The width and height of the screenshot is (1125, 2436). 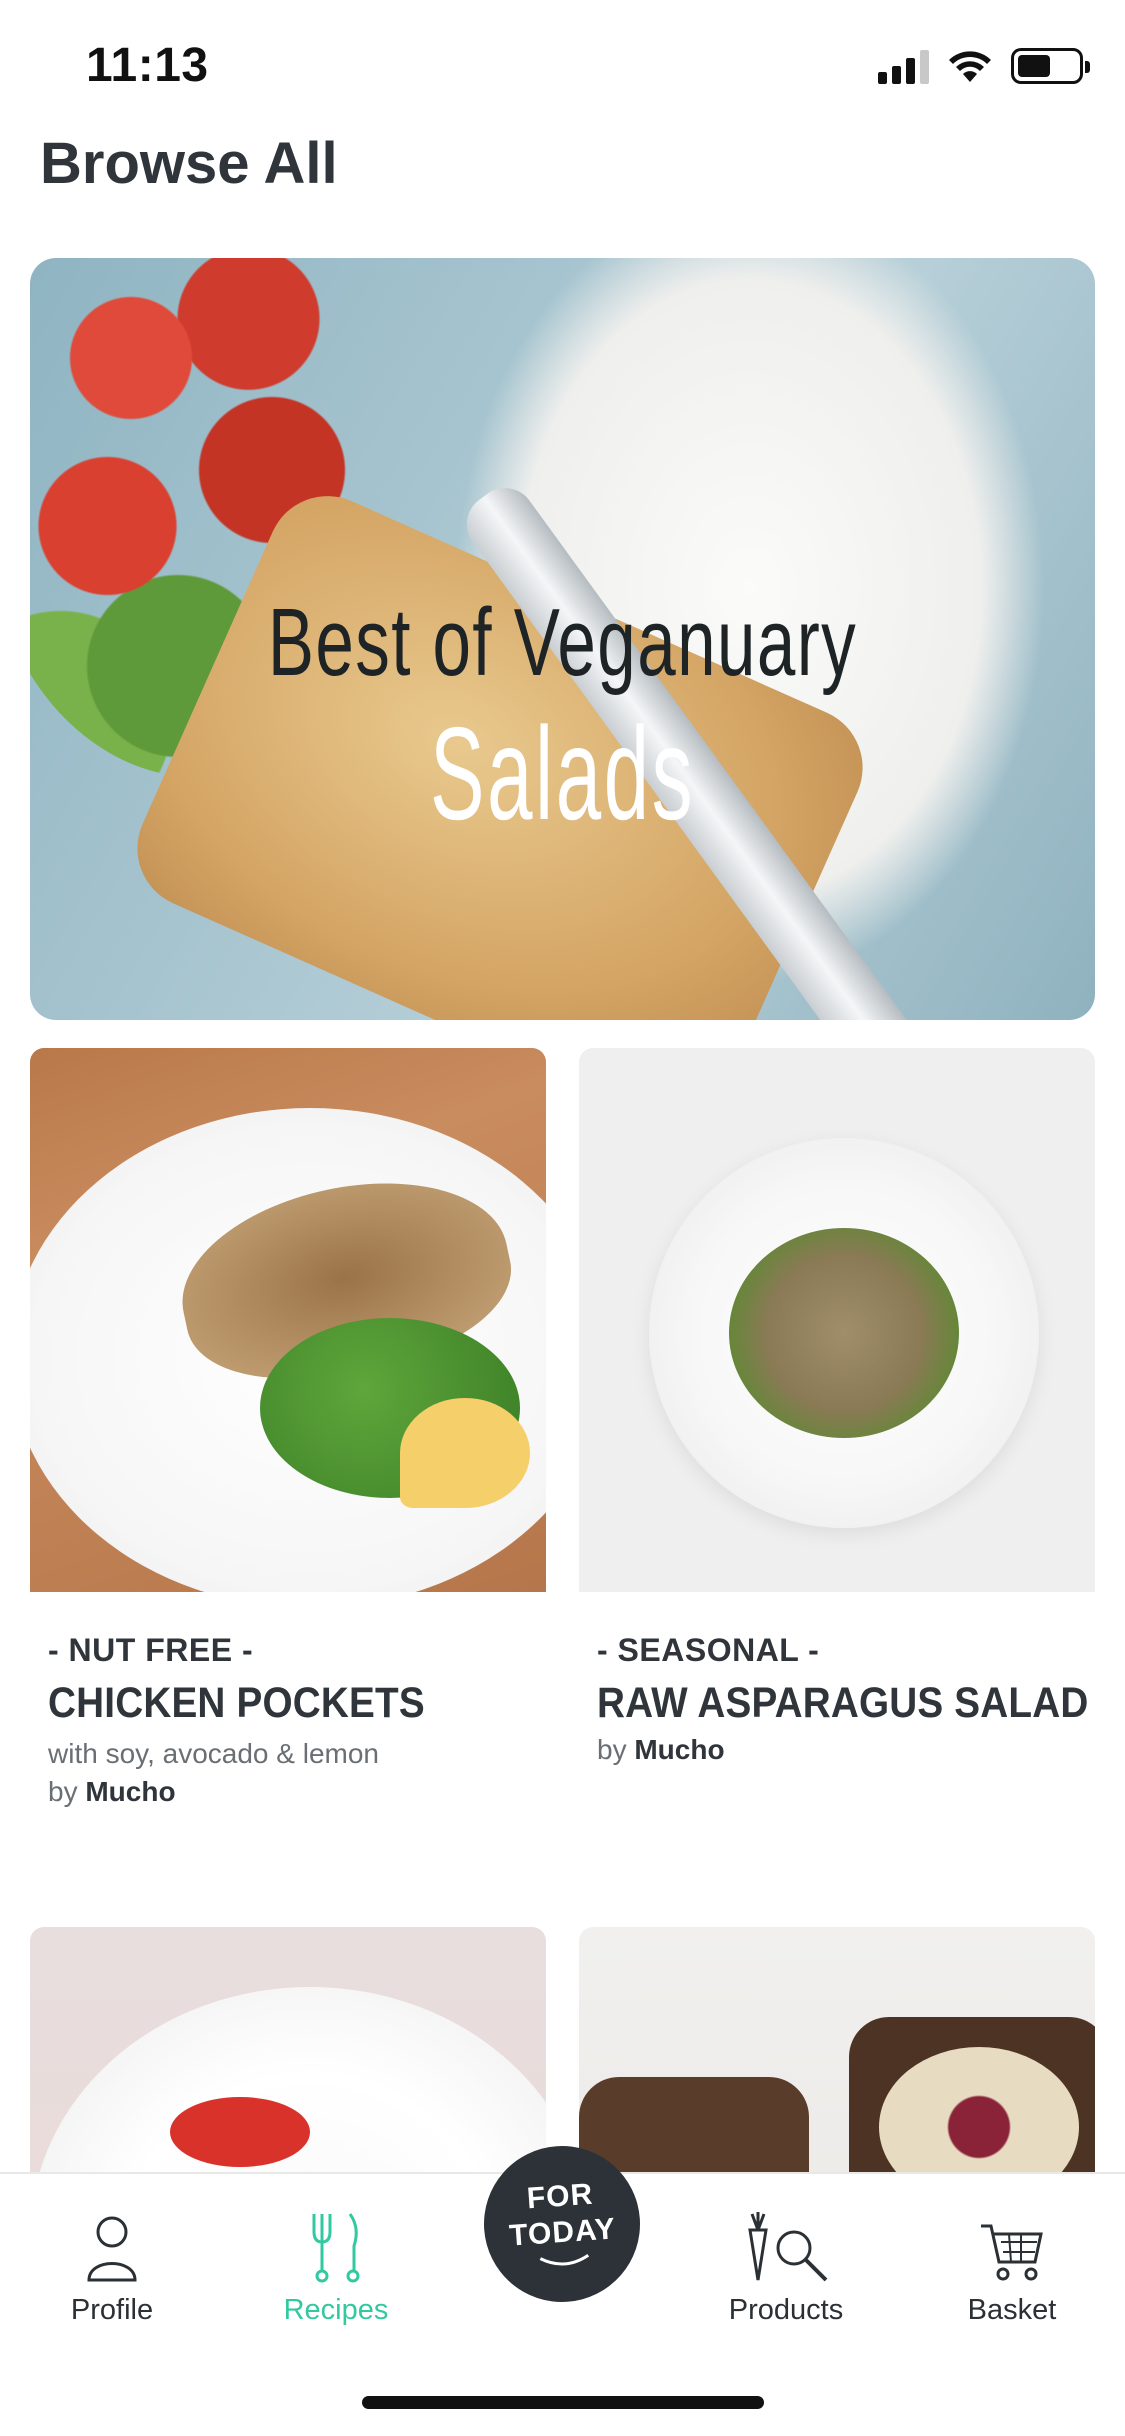 I want to click on tab-recipes-label: Recipes, so click(x=336, y=2310).